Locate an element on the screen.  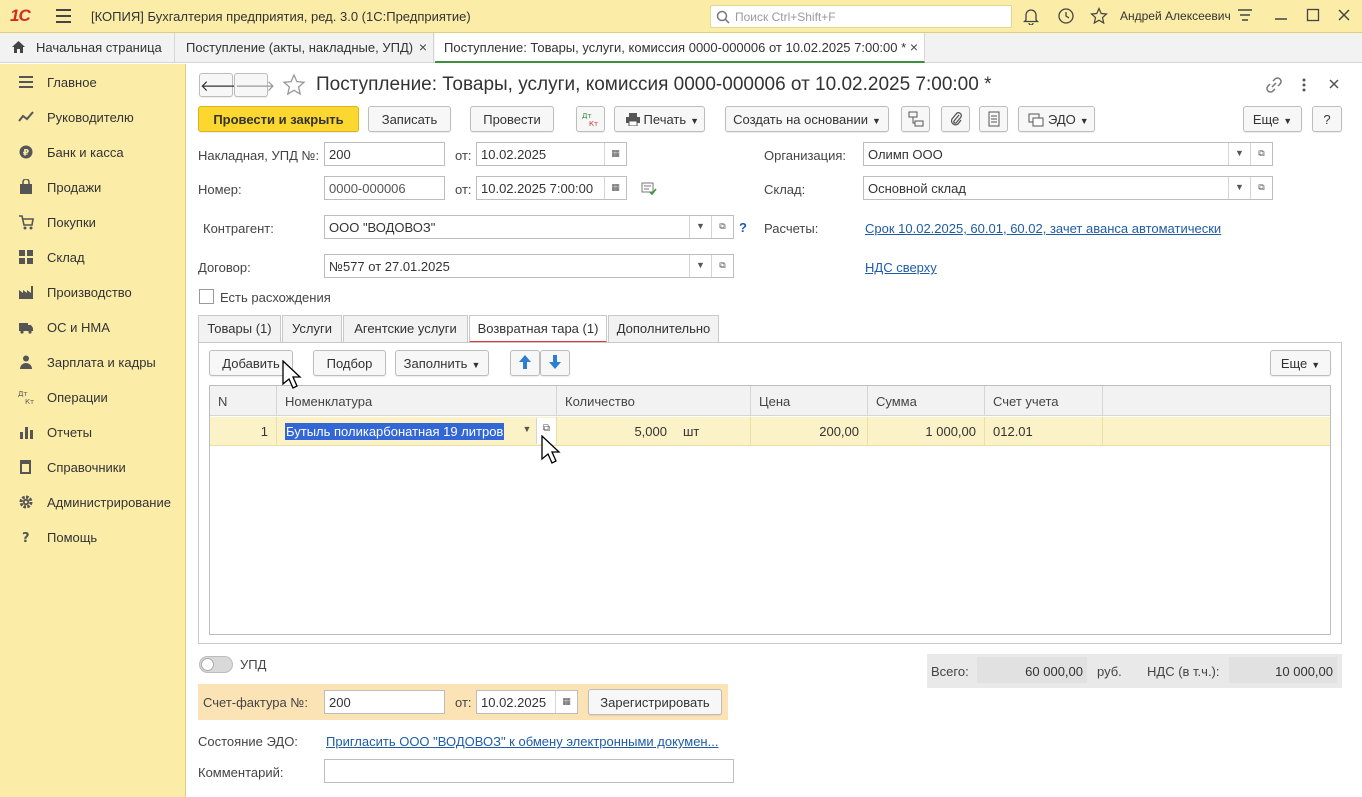
tab-receipts-list: Поступление (акты, накладные, УПД) × is located at coordinates (305, 48).